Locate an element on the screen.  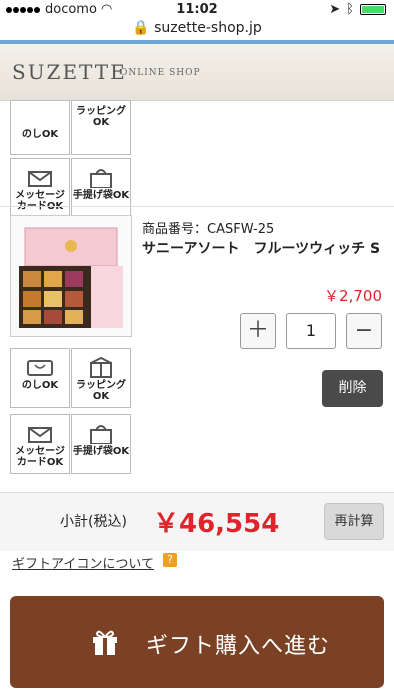
battery-icon is located at coordinates (373, 9).